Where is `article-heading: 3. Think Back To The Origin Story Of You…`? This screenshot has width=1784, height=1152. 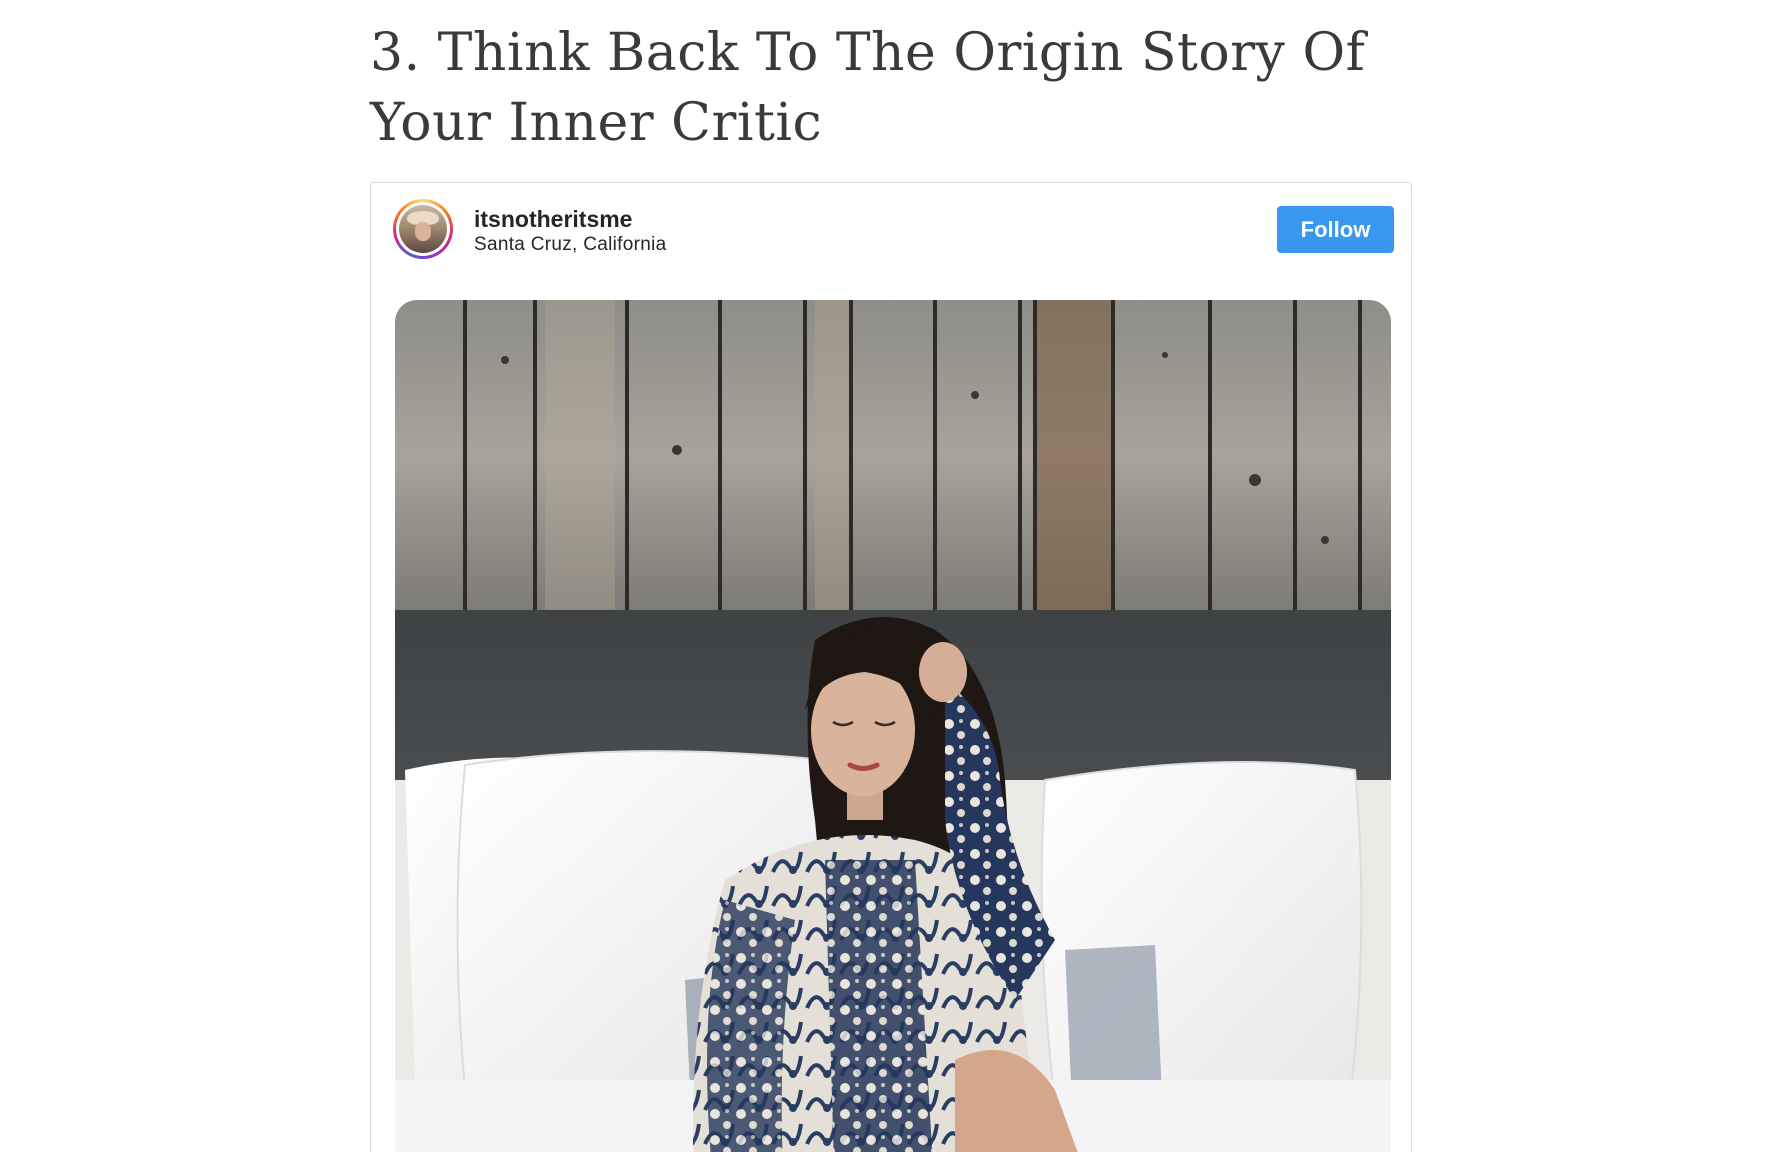
article-heading: 3. Think Back To The Origin Story Of You… is located at coordinates (868, 88).